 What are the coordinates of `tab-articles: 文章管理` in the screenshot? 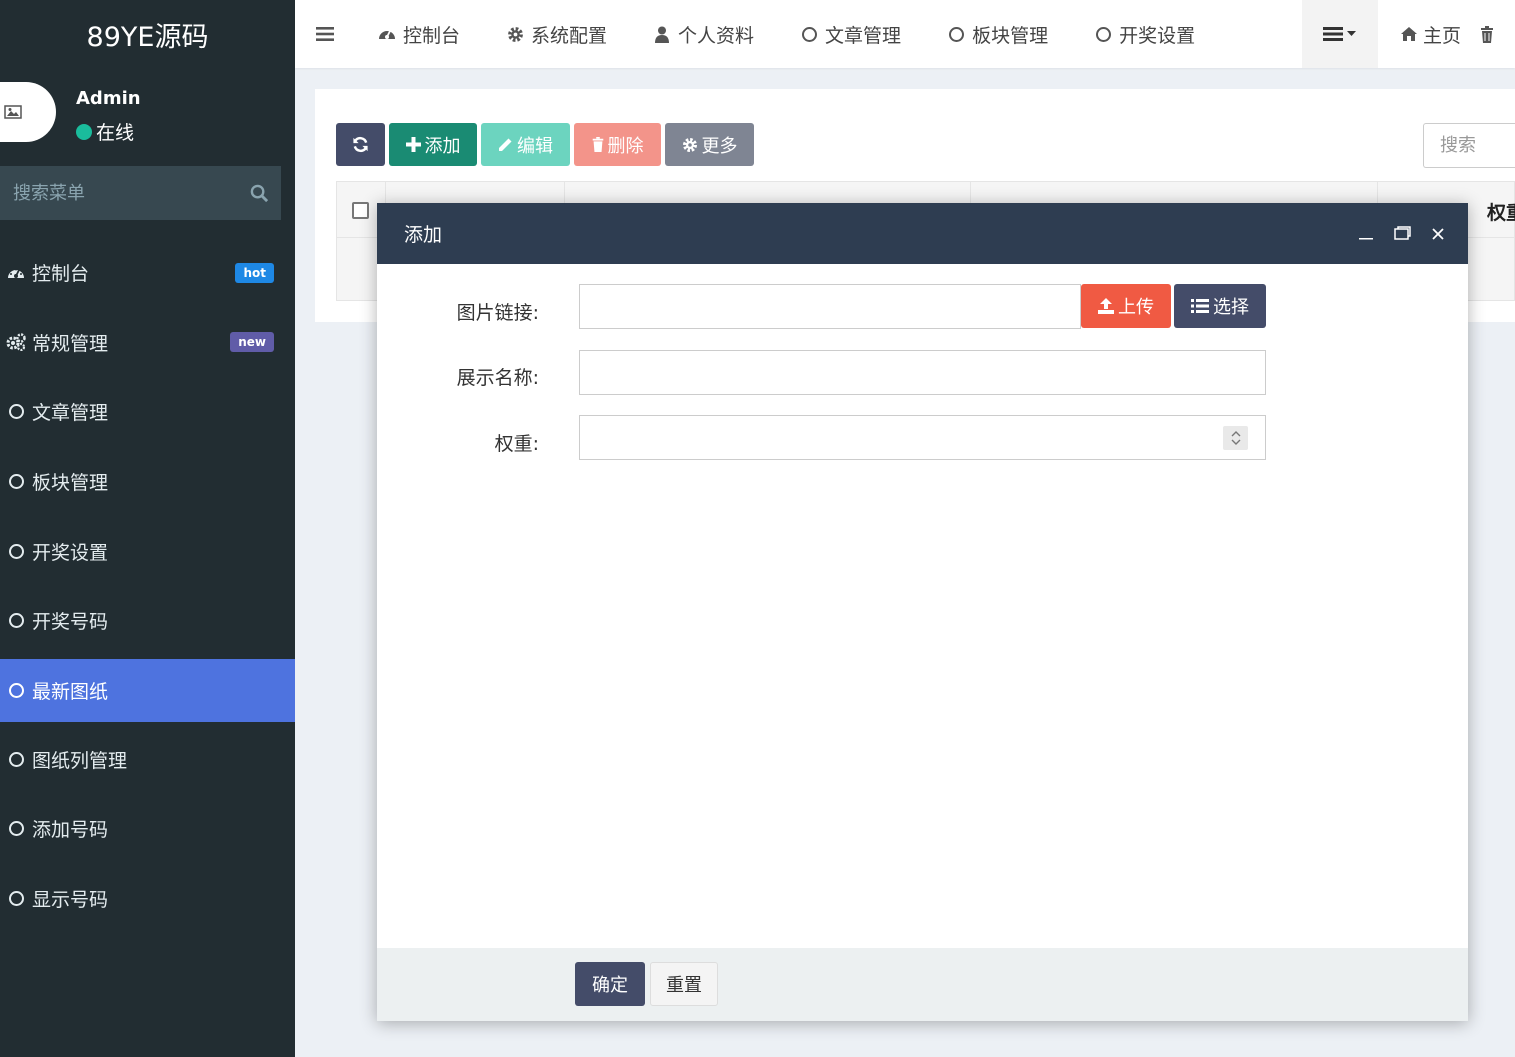 It's located at (850, 34).